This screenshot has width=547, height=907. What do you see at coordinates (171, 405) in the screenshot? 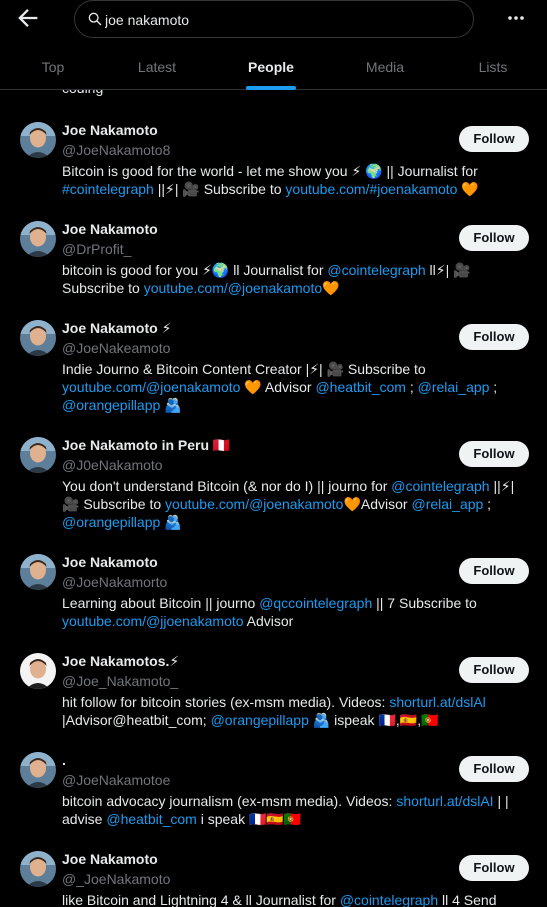
I see `bio-text: 🫂` at bounding box center [171, 405].